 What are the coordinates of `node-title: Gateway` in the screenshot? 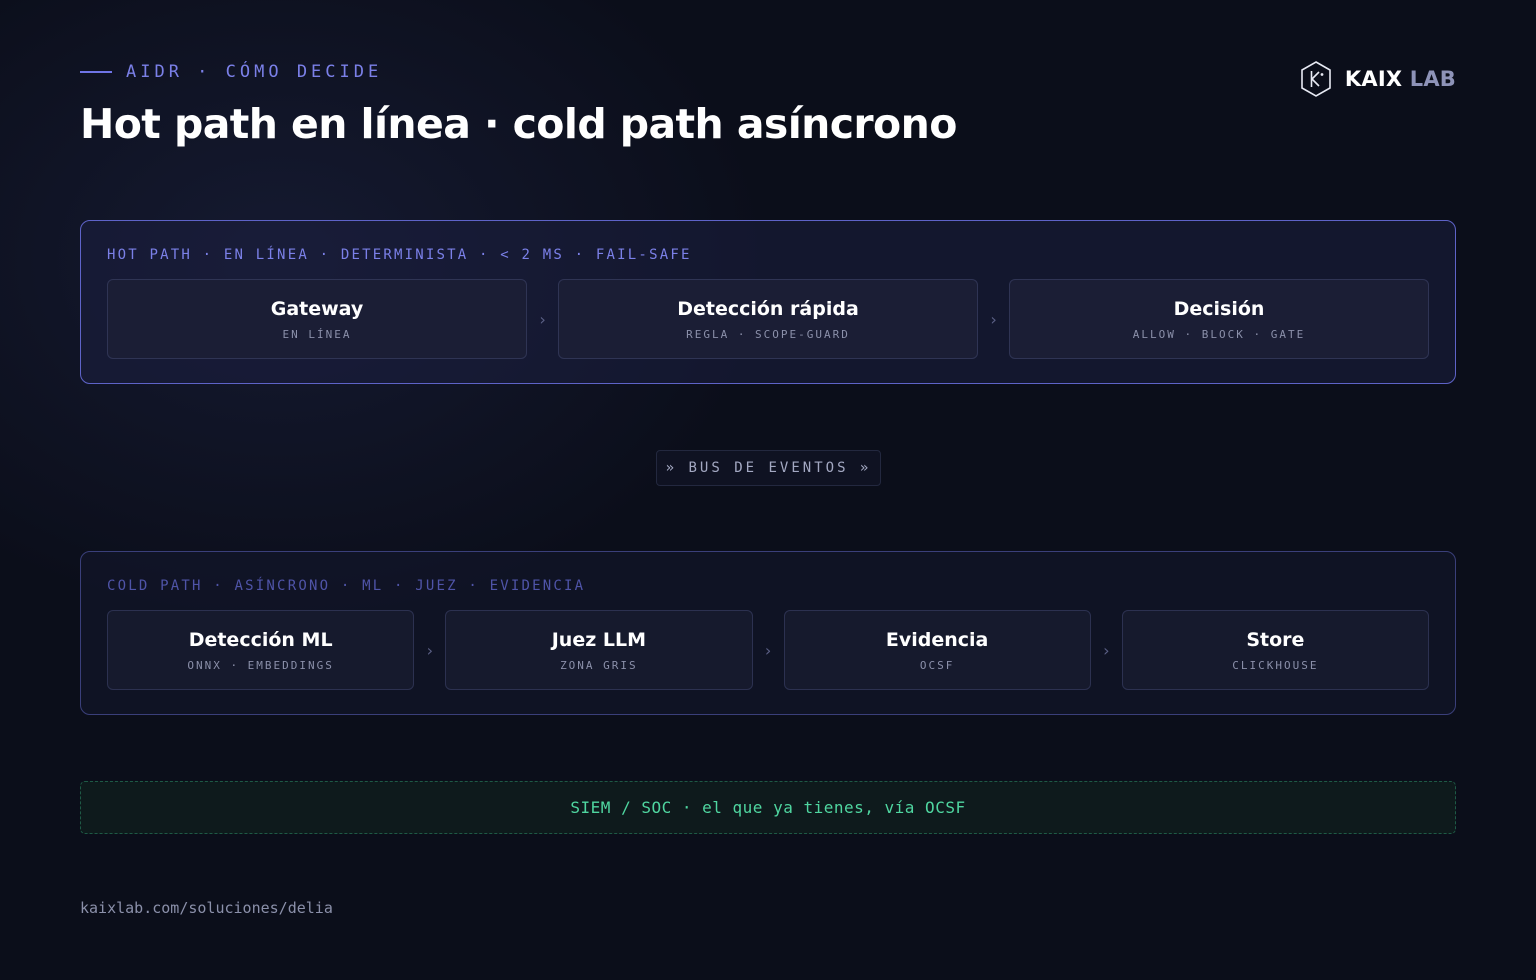 It's located at (317, 308).